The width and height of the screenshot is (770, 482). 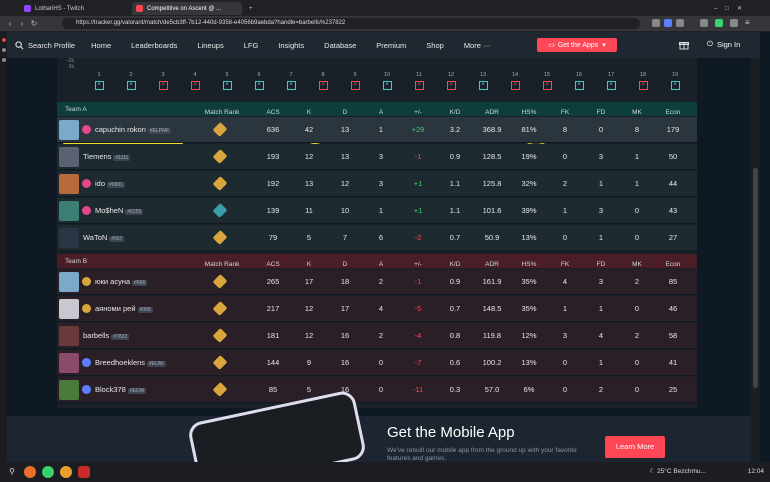 What do you see at coordinates (119, 210) in the screenshot?
I see `player-name-link: Mo$heN #6255` at bounding box center [119, 210].